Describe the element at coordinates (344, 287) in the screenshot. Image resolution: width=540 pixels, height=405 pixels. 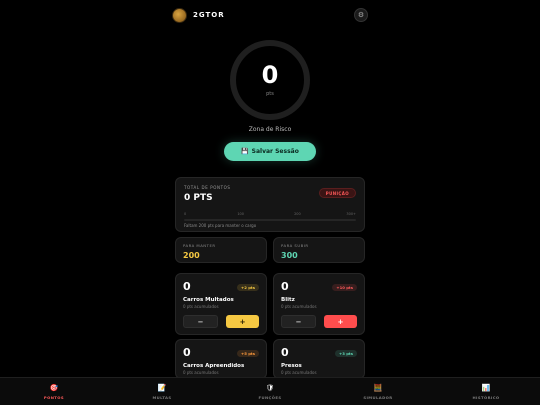
I see `points-badge: +10 pts` at that location.